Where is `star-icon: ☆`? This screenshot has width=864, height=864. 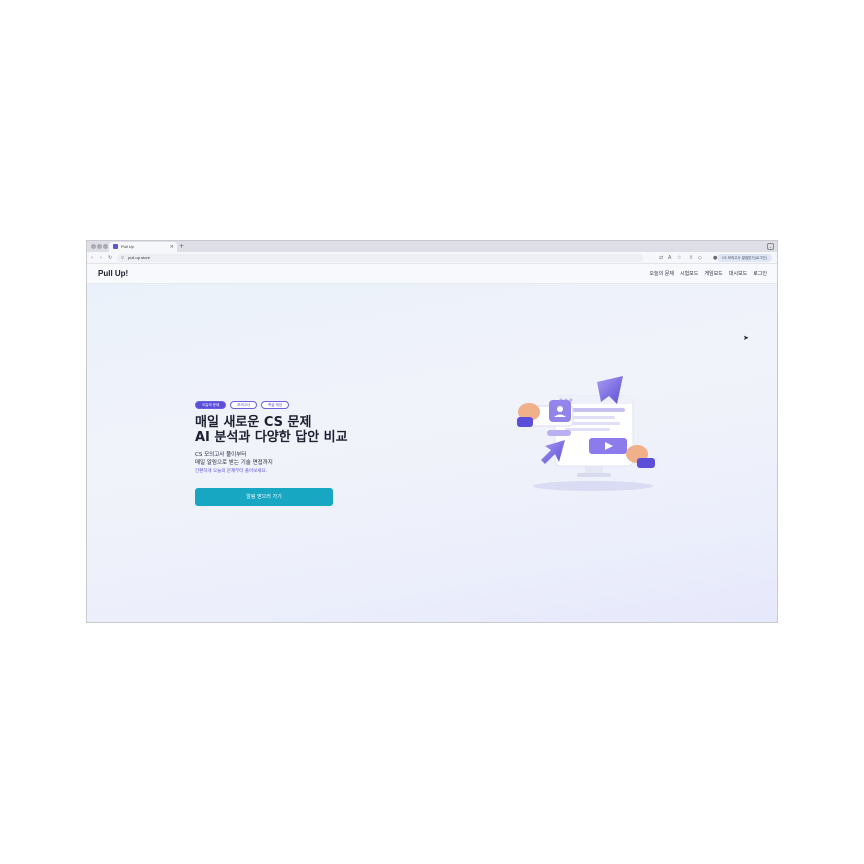 star-icon: ☆ is located at coordinates (679, 258).